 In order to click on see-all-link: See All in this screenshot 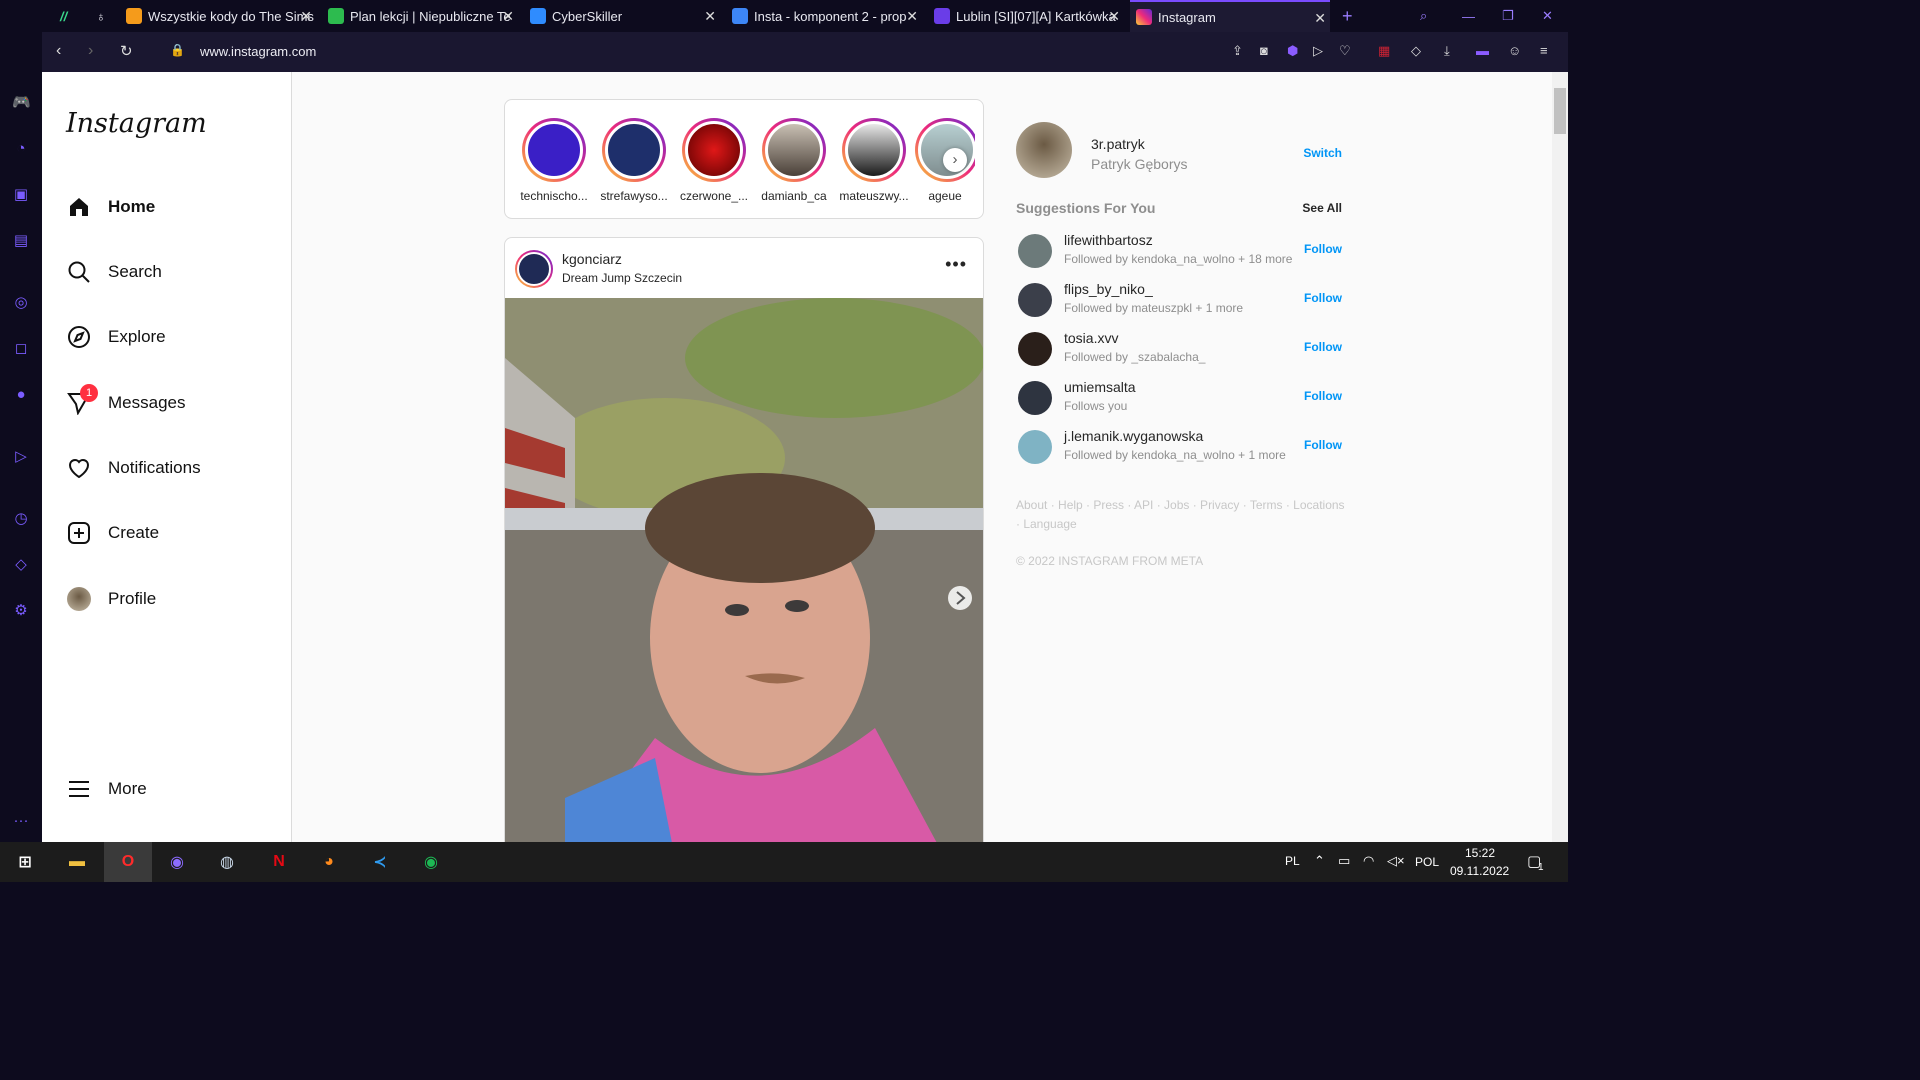, I will do `click(1322, 208)`.